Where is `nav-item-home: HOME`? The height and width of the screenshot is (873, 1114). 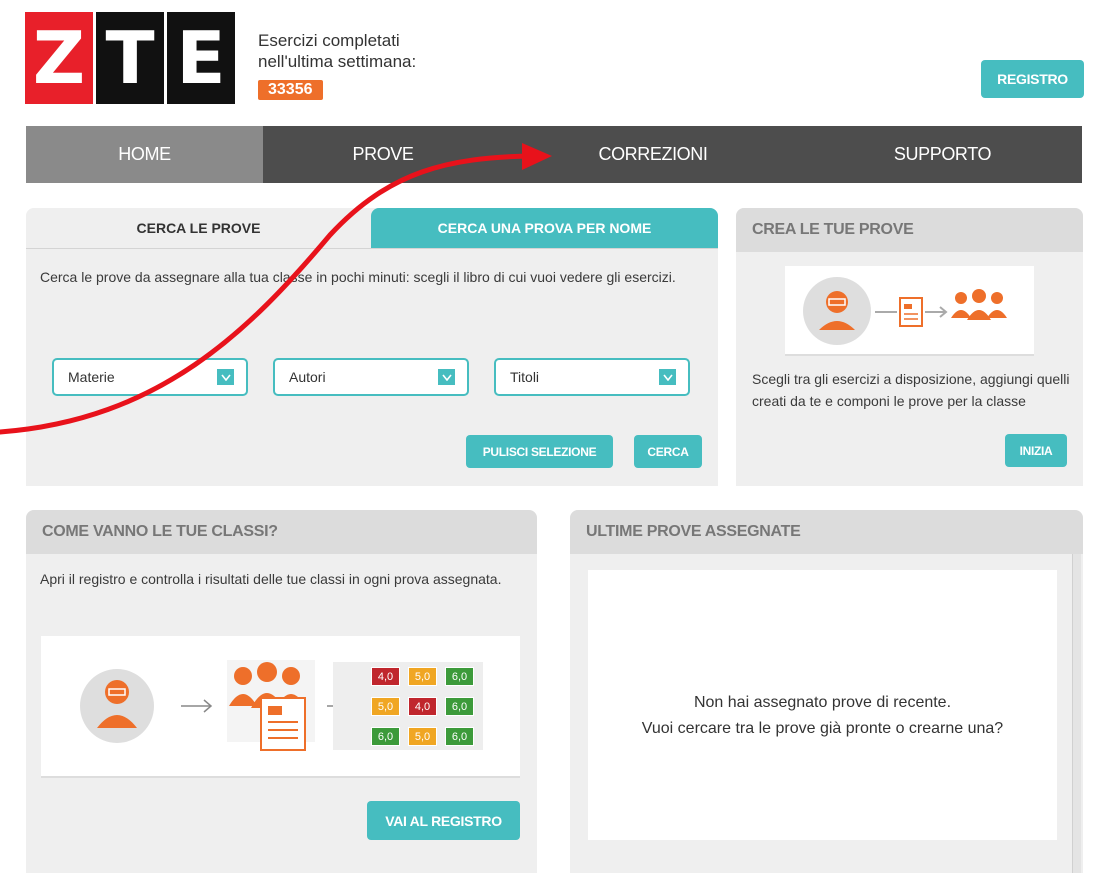
nav-item-home: HOME is located at coordinates (144, 154).